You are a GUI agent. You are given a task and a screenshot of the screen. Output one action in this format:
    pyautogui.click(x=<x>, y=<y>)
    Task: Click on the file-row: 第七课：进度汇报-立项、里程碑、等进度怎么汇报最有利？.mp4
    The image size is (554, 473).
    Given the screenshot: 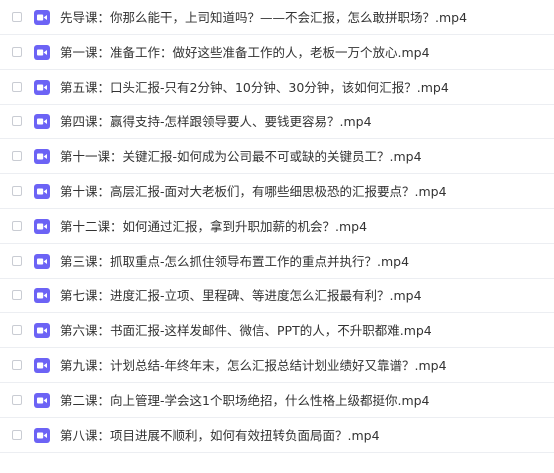 What is the action you would take?
    pyautogui.click(x=277, y=296)
    